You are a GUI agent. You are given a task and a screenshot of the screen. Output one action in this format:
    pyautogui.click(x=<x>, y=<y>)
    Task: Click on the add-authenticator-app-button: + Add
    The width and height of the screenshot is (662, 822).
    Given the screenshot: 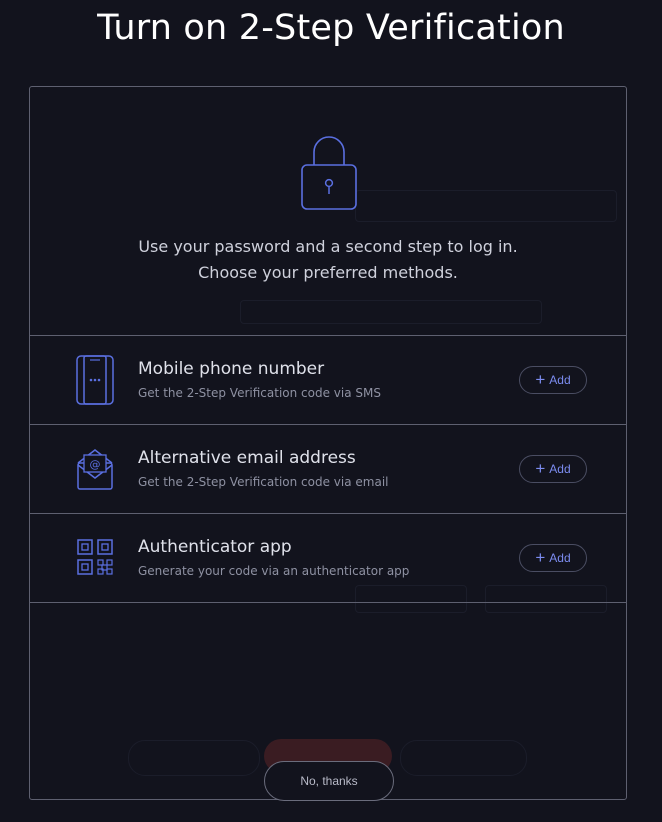 What is the action you would take?
    pyautogui.click(x=553, y=558)
    